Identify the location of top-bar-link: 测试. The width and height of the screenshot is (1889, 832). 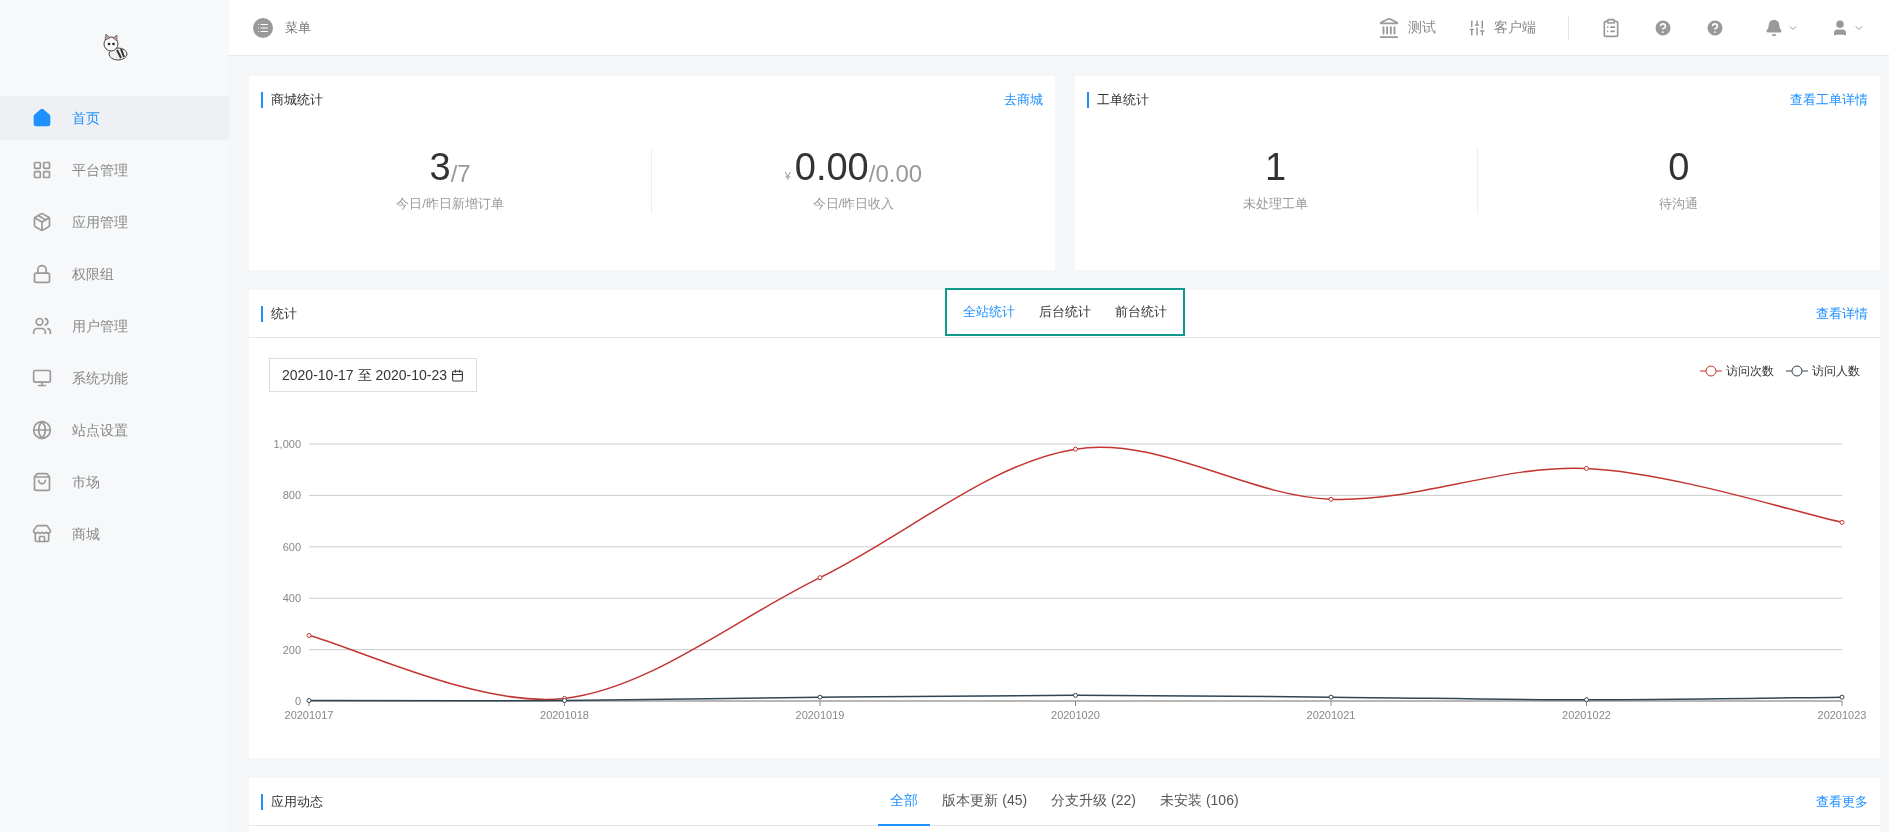
(1407, 27).